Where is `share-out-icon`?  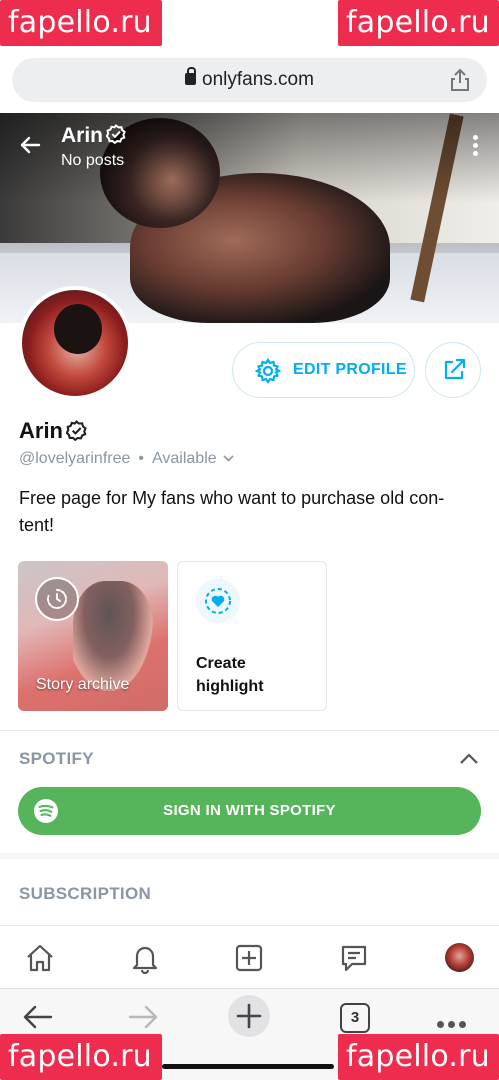
share-out-icon is located at coordinates (455, 369).